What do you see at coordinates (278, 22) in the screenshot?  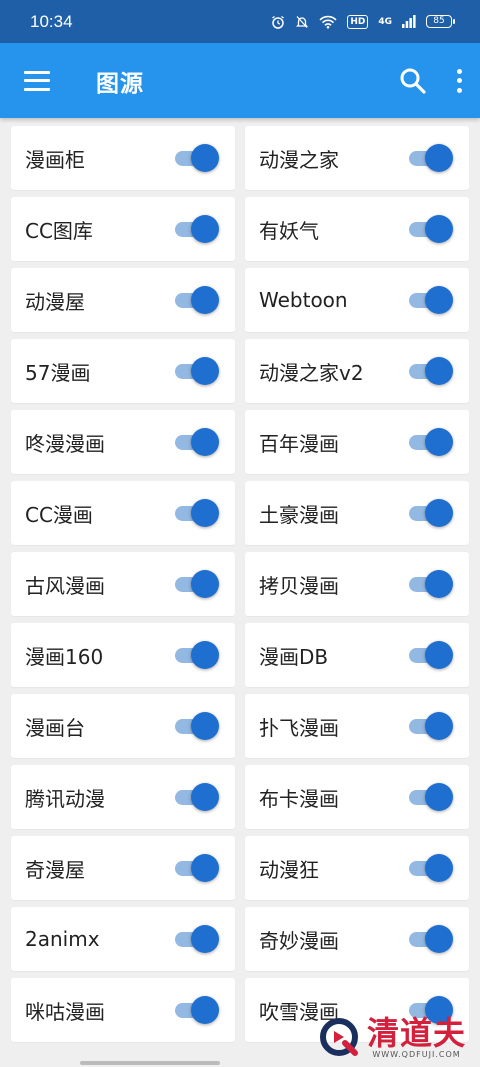 I see `alarm-icon` at bounding box center [278, 22].